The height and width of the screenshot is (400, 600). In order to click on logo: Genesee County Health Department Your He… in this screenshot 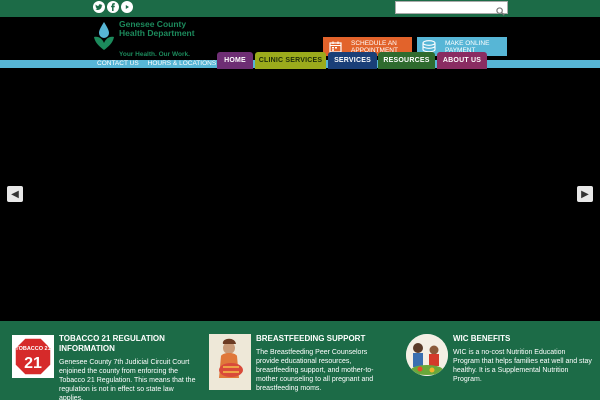, I will do `click(147, 40)`.